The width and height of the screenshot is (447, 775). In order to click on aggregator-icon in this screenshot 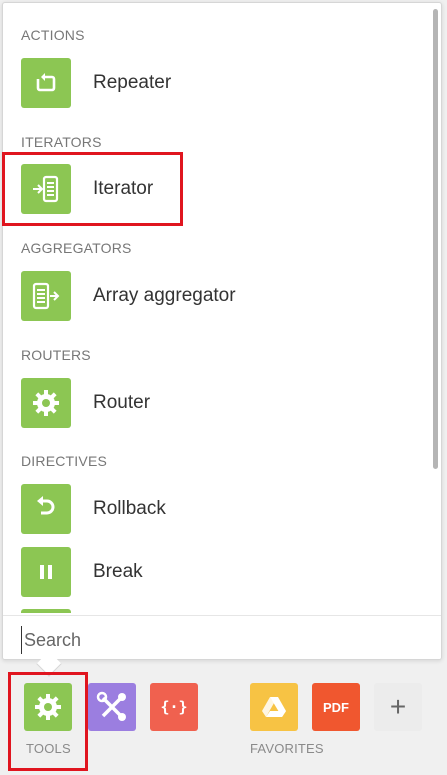, I will do `click(46, 296)`.